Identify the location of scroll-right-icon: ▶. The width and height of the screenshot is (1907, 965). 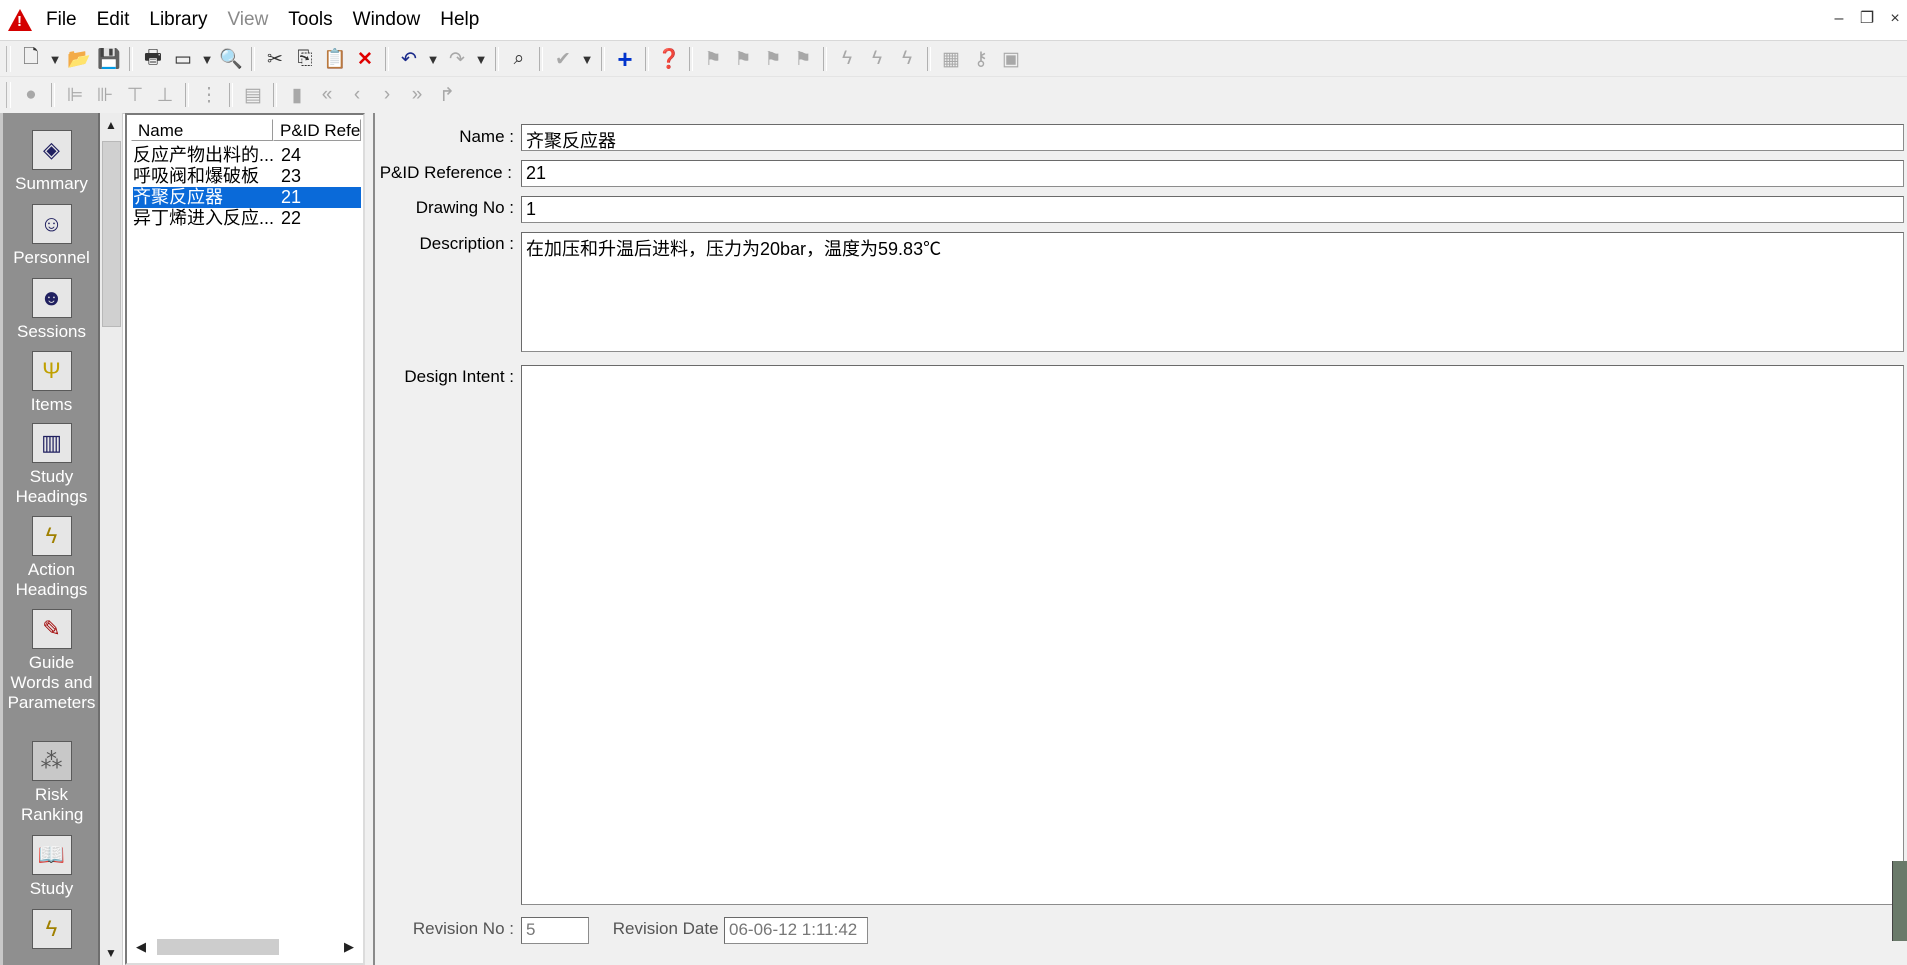
(349, 947).